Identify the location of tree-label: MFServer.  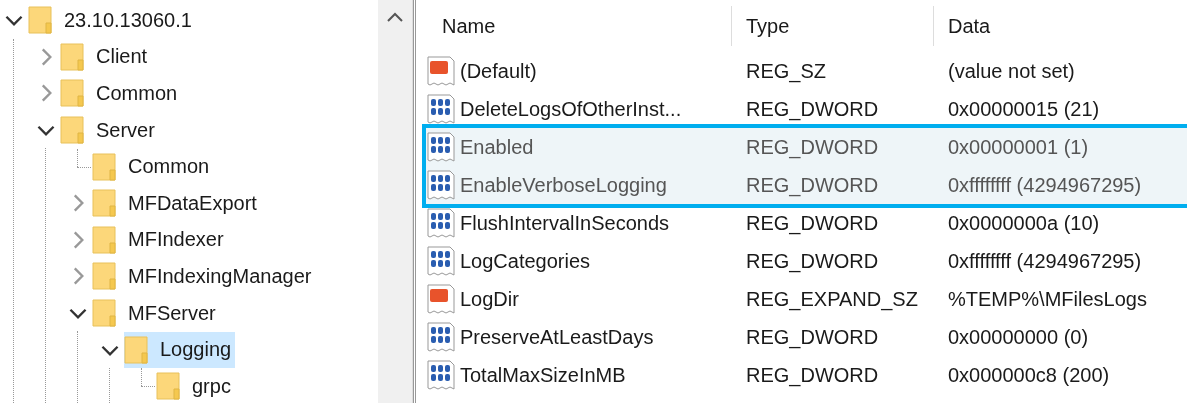
(172, 313).